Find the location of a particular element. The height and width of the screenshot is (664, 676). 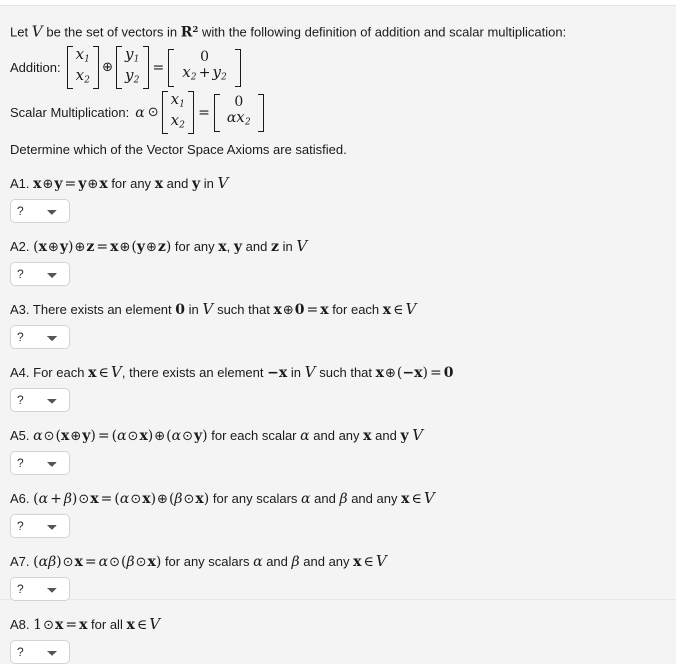

answer-select-a4: ? Yes No is located at coordinates (40, 400).